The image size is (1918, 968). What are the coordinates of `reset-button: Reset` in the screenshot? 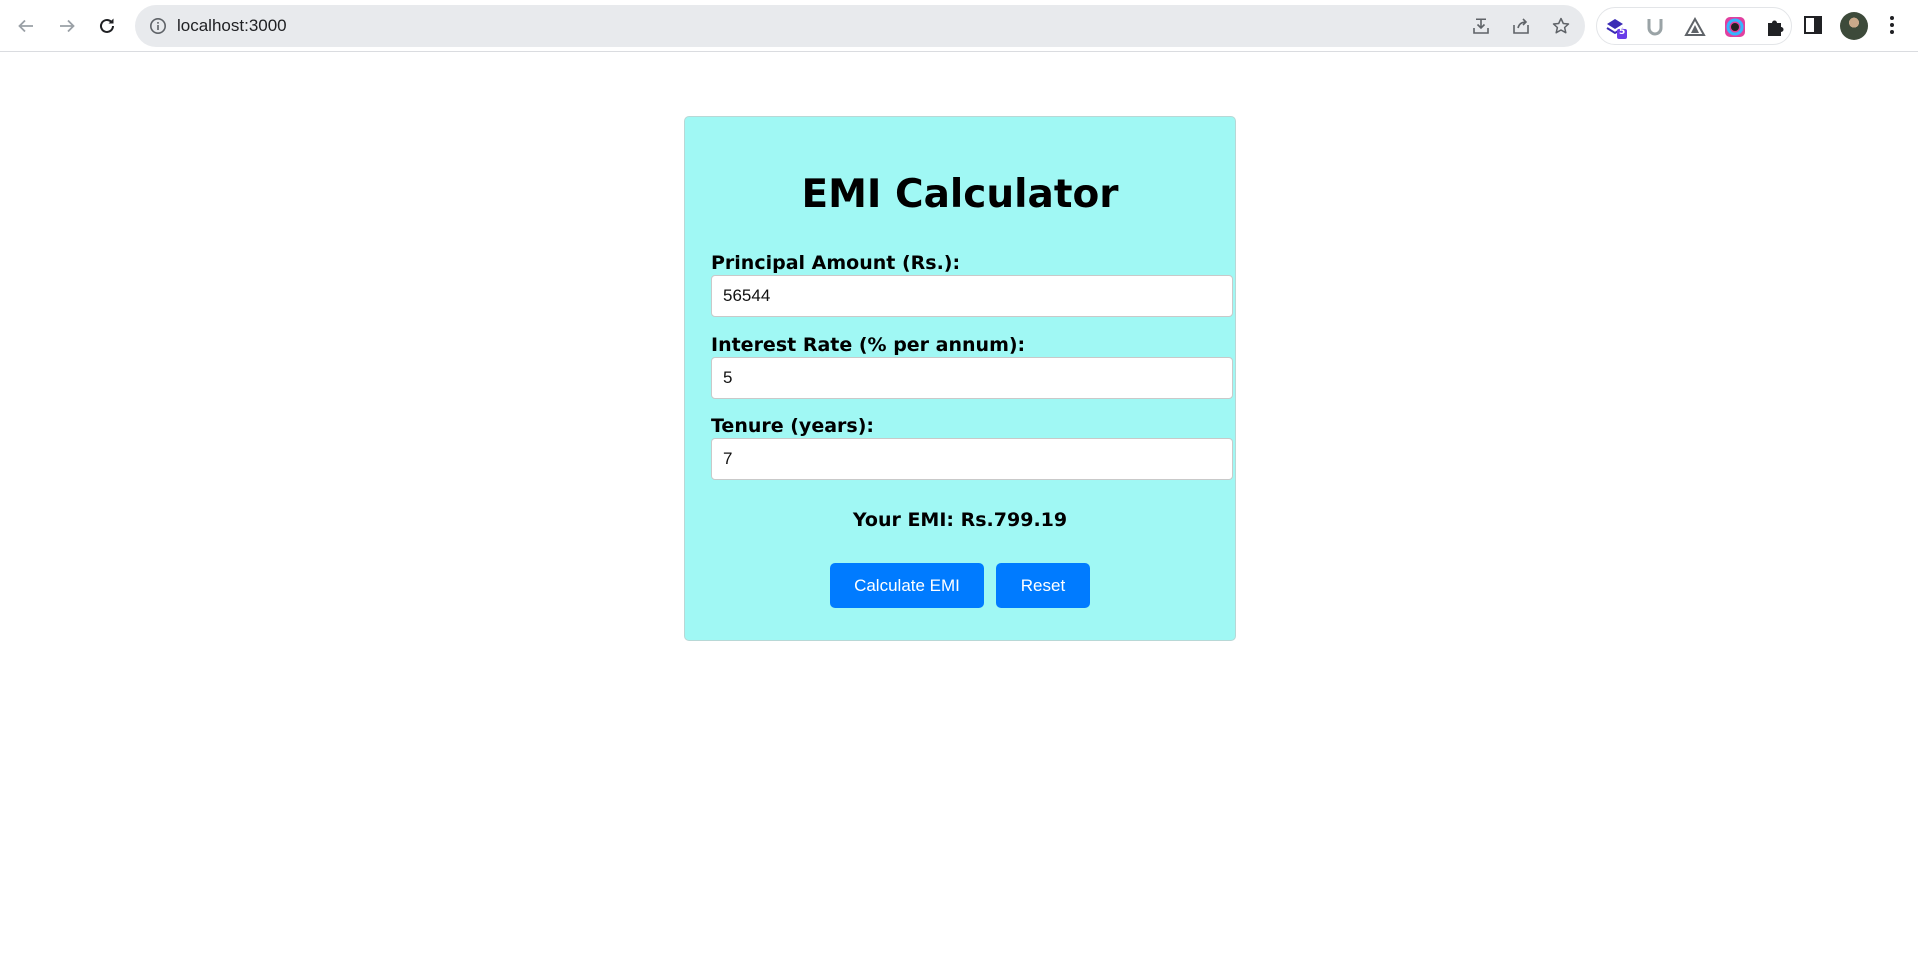 It's located at (1043, 585).